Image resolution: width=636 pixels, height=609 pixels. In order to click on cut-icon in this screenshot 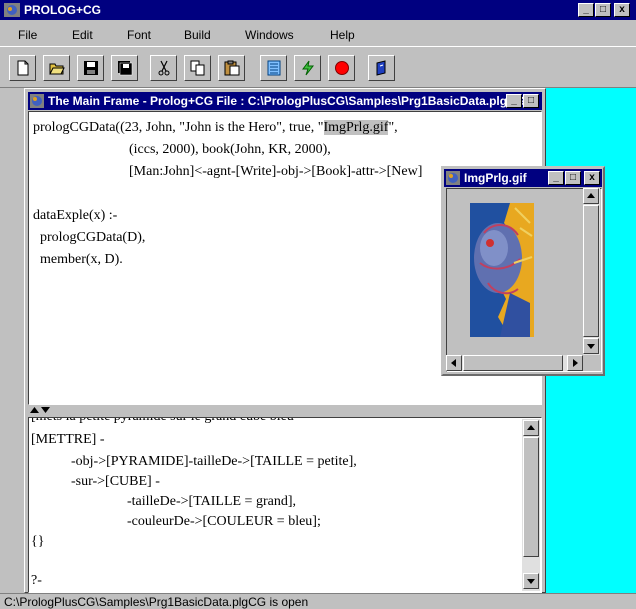, I will do `click(164, 68)`.